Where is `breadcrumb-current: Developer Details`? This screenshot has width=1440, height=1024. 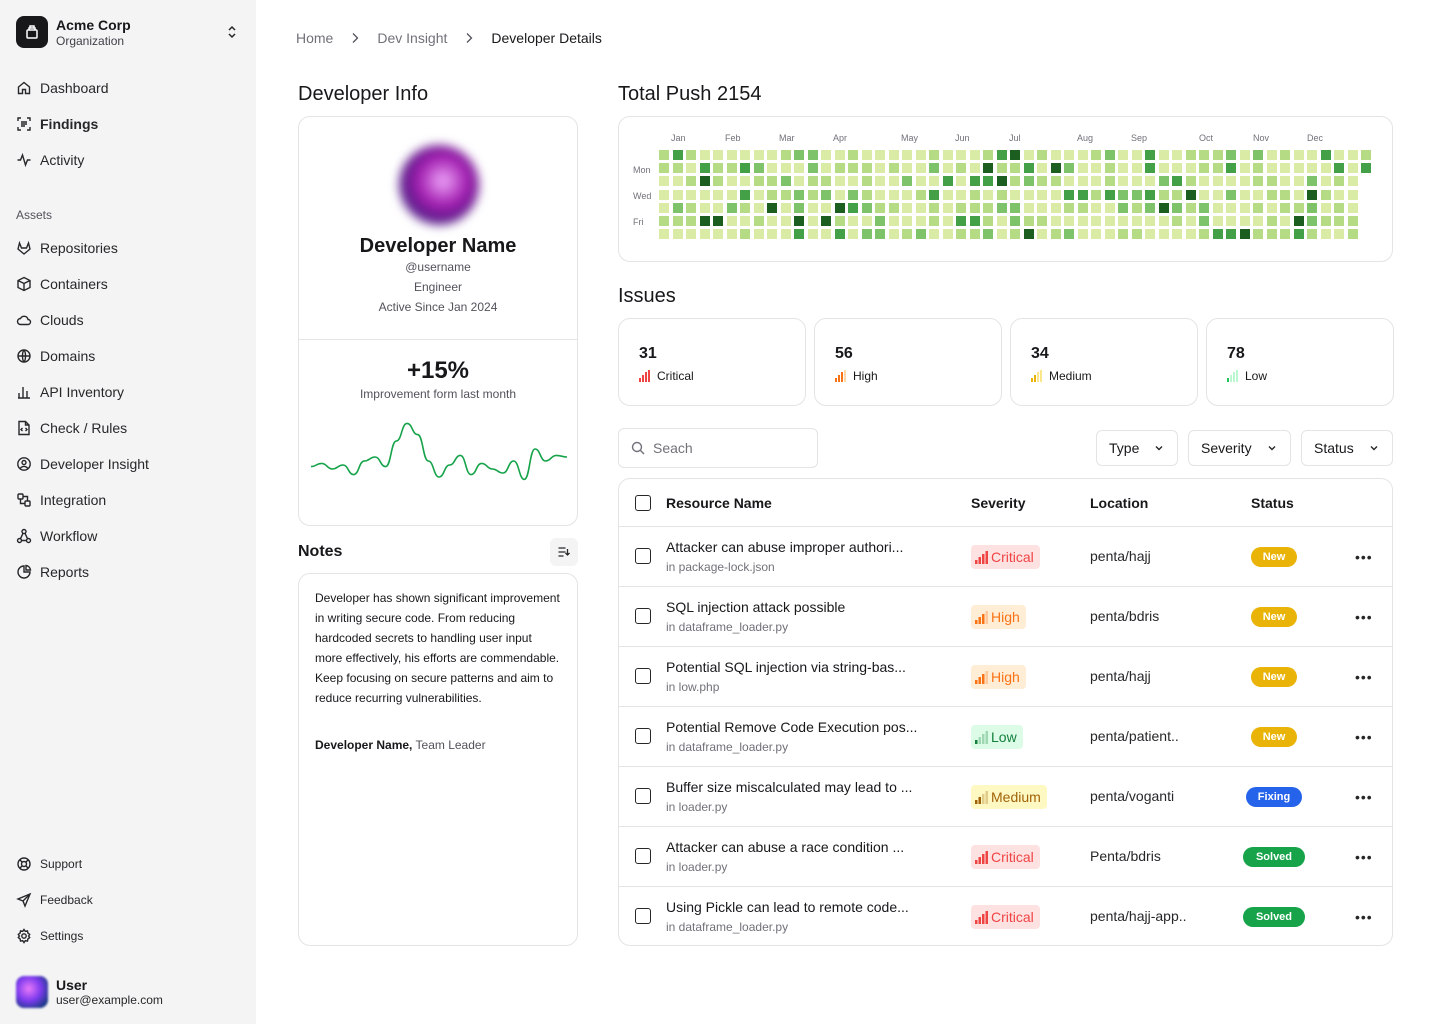
breadcrumb-current: Developer Details is located at coordinates (546, 38).